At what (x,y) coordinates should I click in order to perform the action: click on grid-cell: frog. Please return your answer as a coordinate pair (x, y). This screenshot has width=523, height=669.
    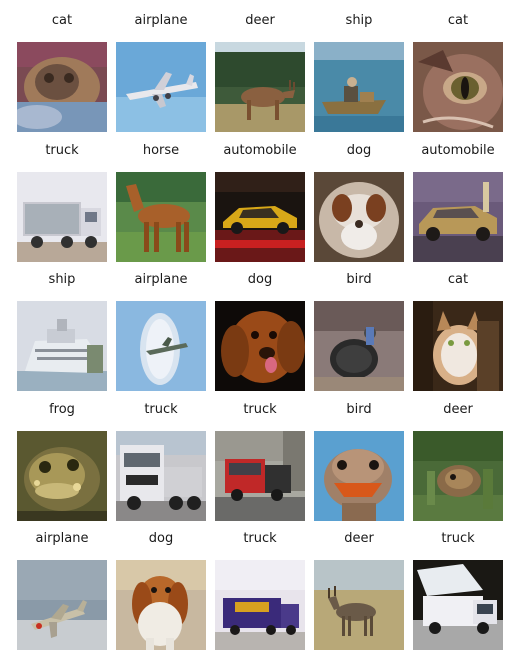
    Looking at the image, I should click on (62, 460).